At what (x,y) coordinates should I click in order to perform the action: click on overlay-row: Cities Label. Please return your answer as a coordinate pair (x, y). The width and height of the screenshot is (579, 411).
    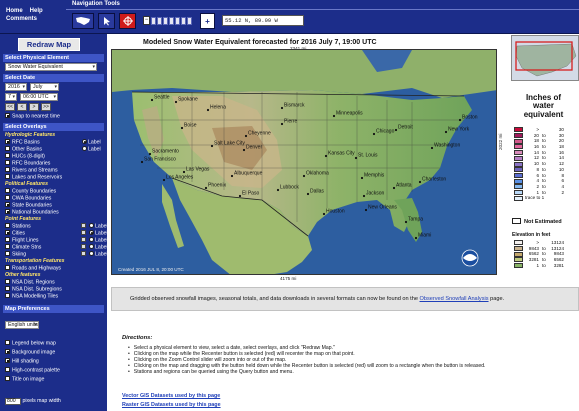
    Looking at the image, I should click on (56, 233).